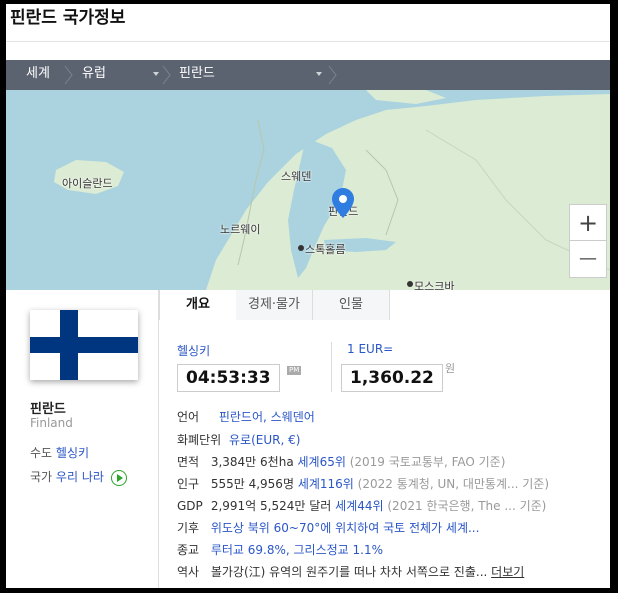 The image size is (618, 593). I want to click on fact-key: 종교, so click(188, 550).